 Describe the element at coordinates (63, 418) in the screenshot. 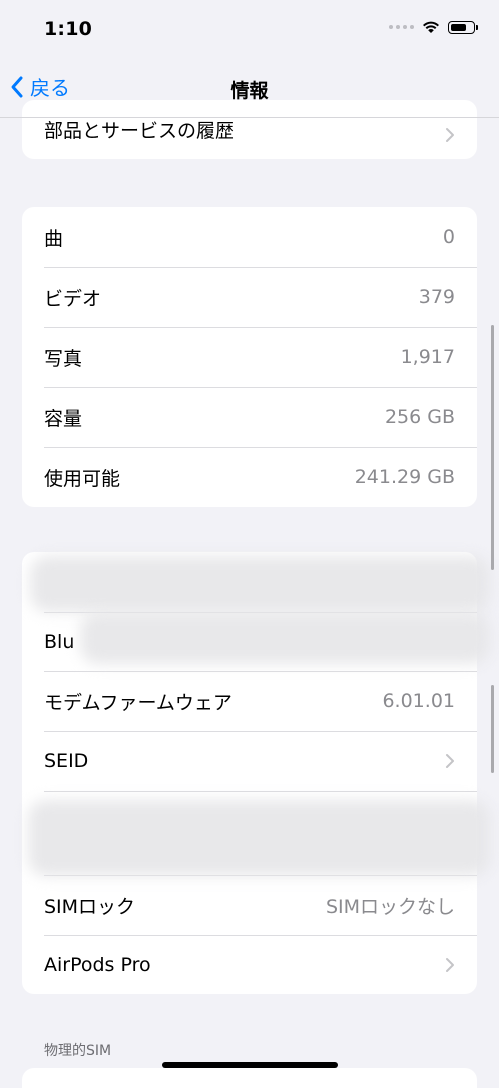

I see `stat-label: 容量` at that location.